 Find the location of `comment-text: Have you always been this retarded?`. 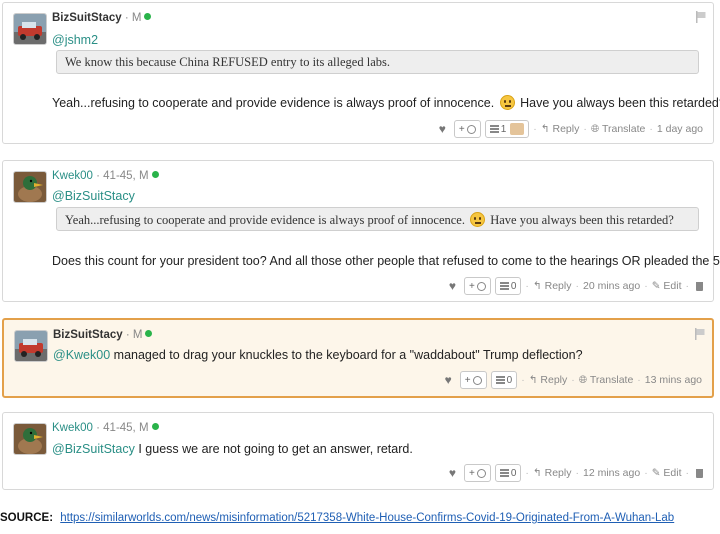

comment-text: Have you always been this retarded? is located at coordinates (620, 103).